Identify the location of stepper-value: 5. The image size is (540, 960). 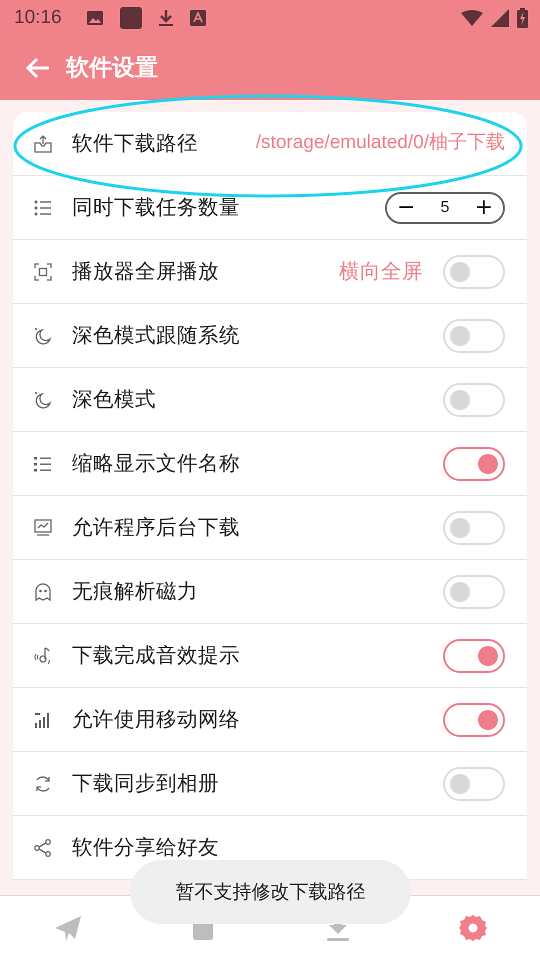
(445, 208).